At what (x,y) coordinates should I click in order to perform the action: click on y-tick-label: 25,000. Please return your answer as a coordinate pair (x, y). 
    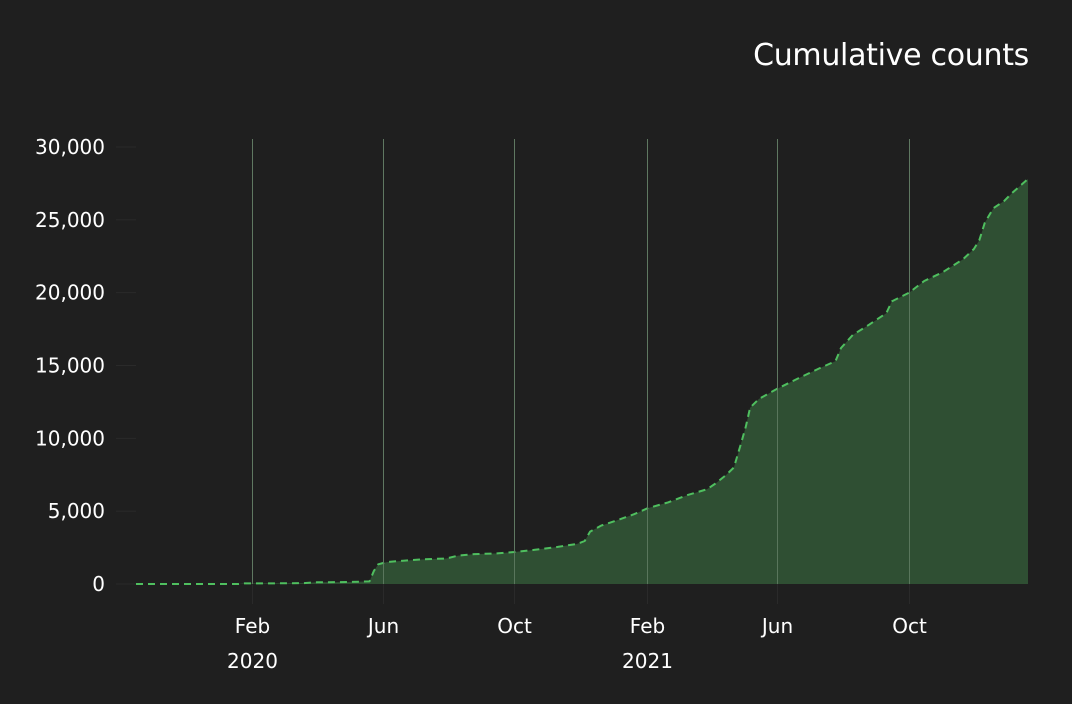
    Looking at the image, I should click on (70, 220).